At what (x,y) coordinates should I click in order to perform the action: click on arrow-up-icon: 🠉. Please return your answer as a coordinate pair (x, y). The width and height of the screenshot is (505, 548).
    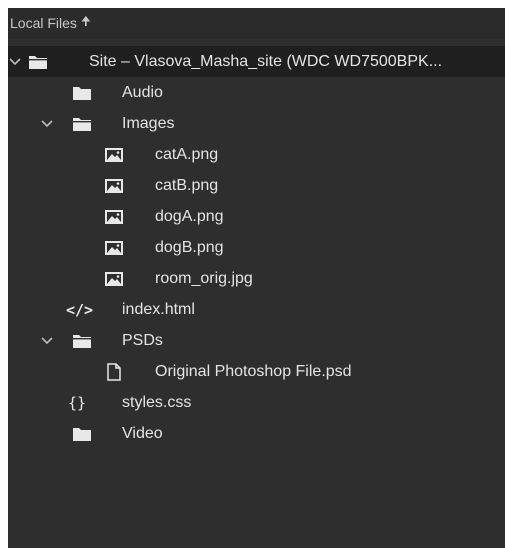
    Looking at the image, I should click on (86, 22).